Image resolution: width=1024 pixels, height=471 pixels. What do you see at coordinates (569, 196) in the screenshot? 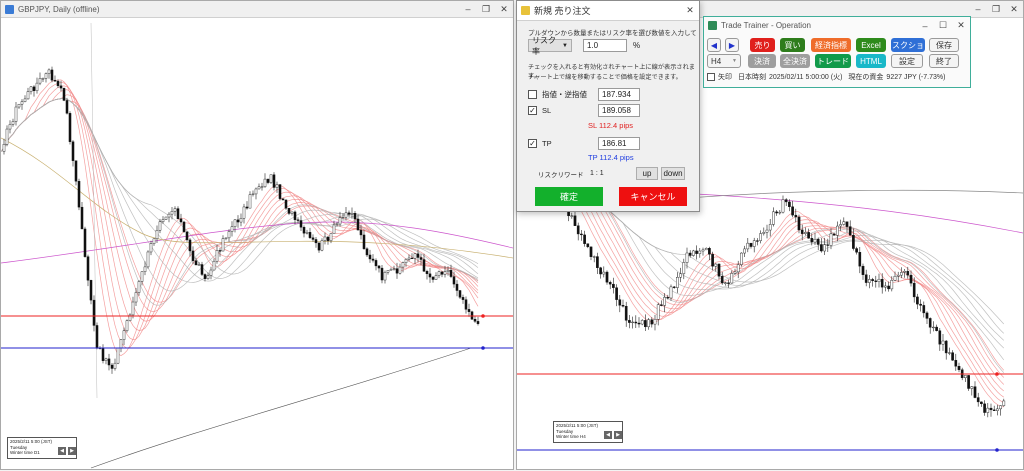
I see `confirm-button: 確定` at bounding box center [569, 196].